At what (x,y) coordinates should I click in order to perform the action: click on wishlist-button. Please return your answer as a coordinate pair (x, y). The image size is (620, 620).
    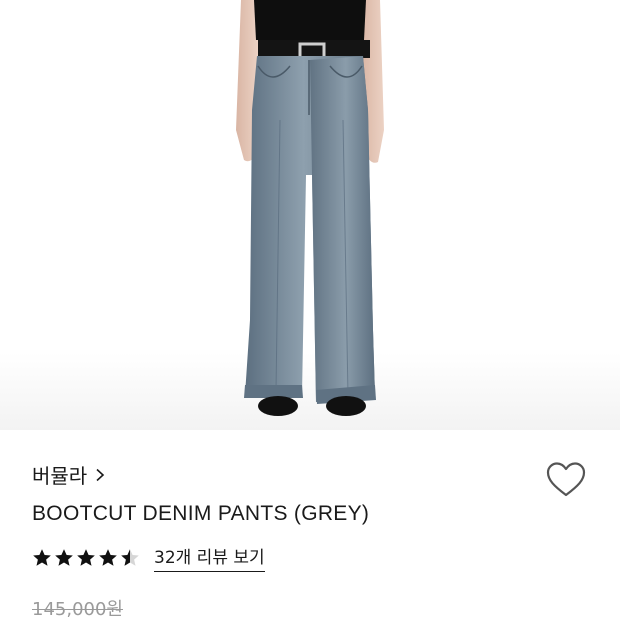
    Looking at the image, I should click on (566, 480).